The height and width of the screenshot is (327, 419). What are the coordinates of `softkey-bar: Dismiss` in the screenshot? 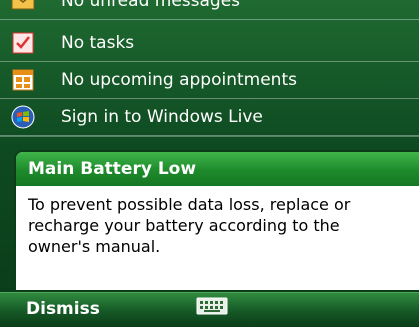 It's located at (209, 309).